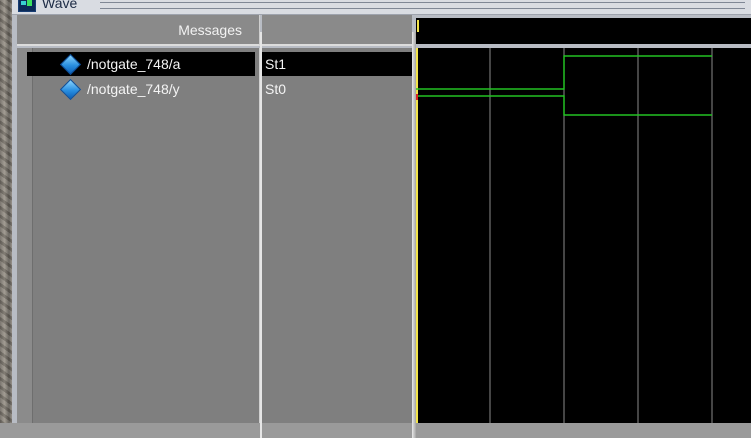 The height and width of the screenshot is (438, 751). I want to click on wave-window-icon, so click(27, 6).